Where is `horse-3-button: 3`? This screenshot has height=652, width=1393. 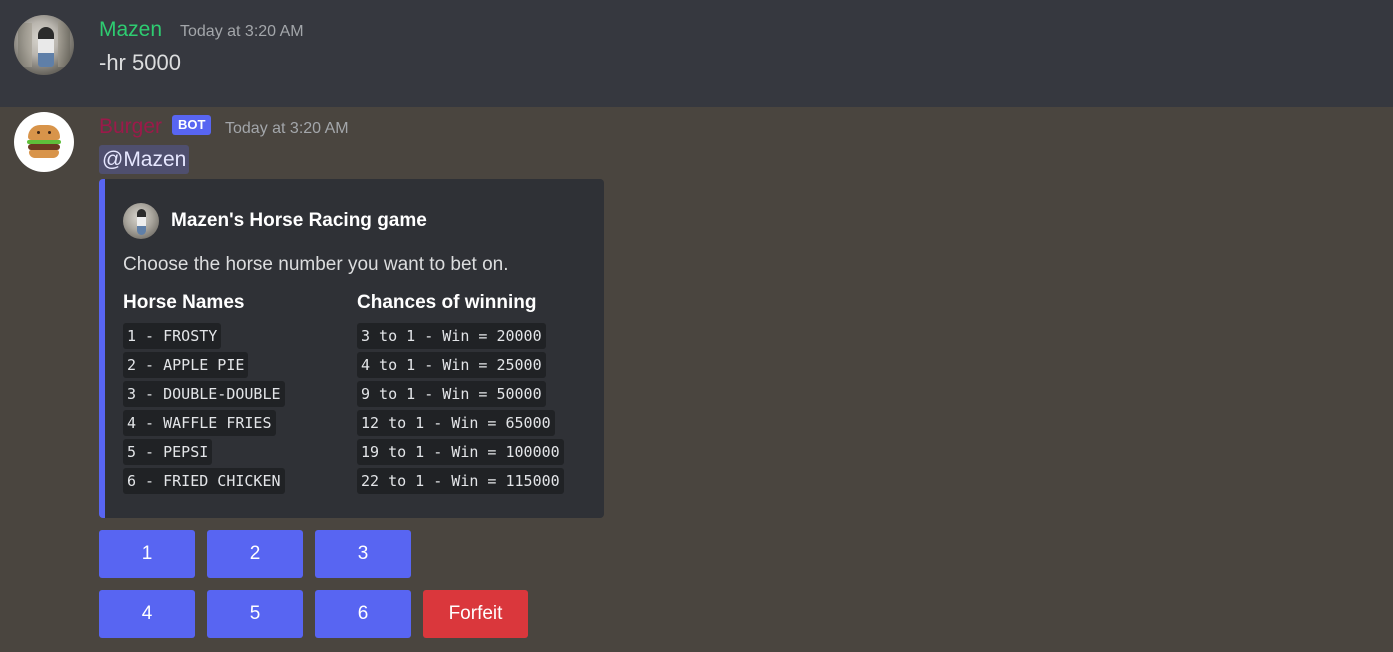
horse-3-button: 3 is located at coordinates (363, 554).